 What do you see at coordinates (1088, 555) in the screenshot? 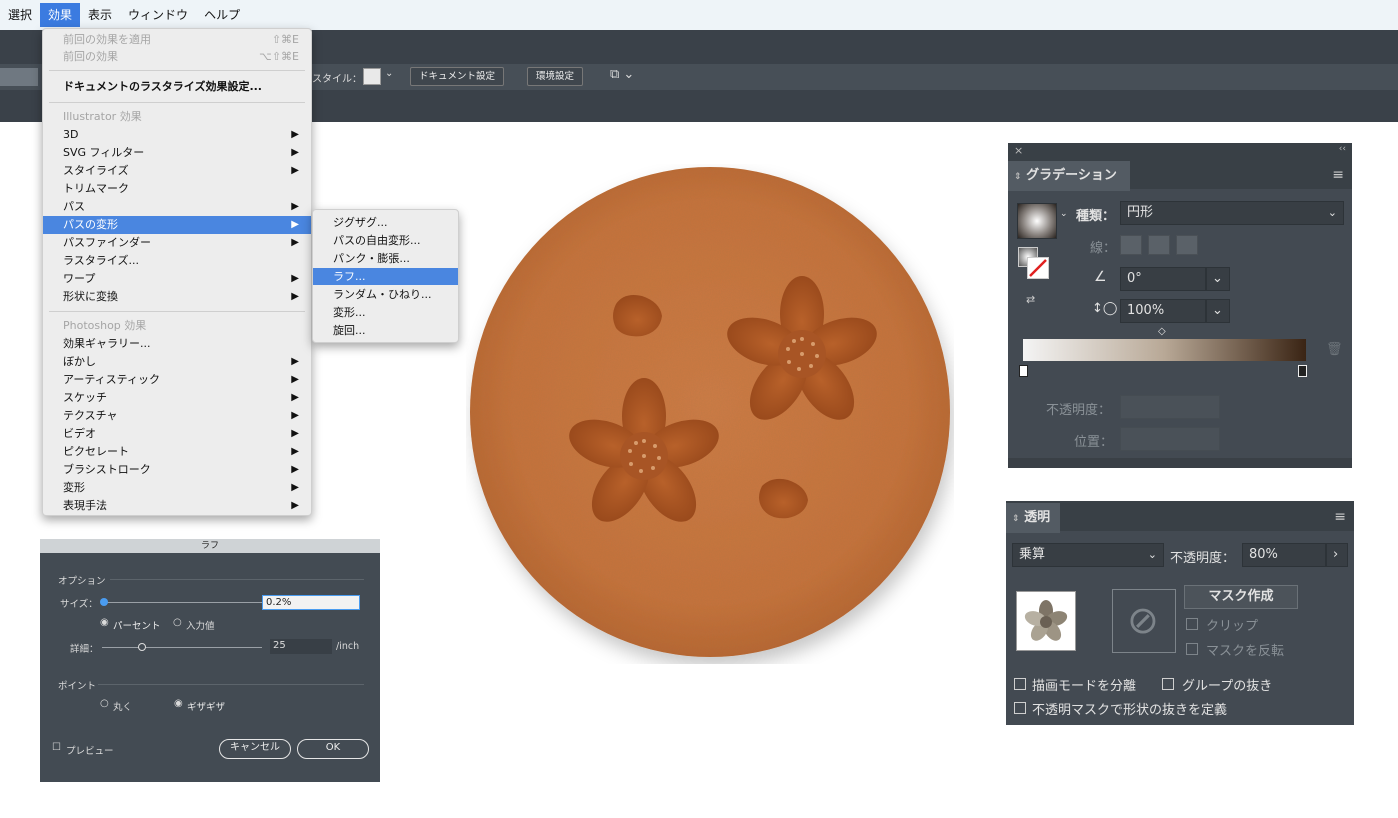
I see `blend-mode-dropdown: 乗算 ⌄` at bounding box center [1088, 555].